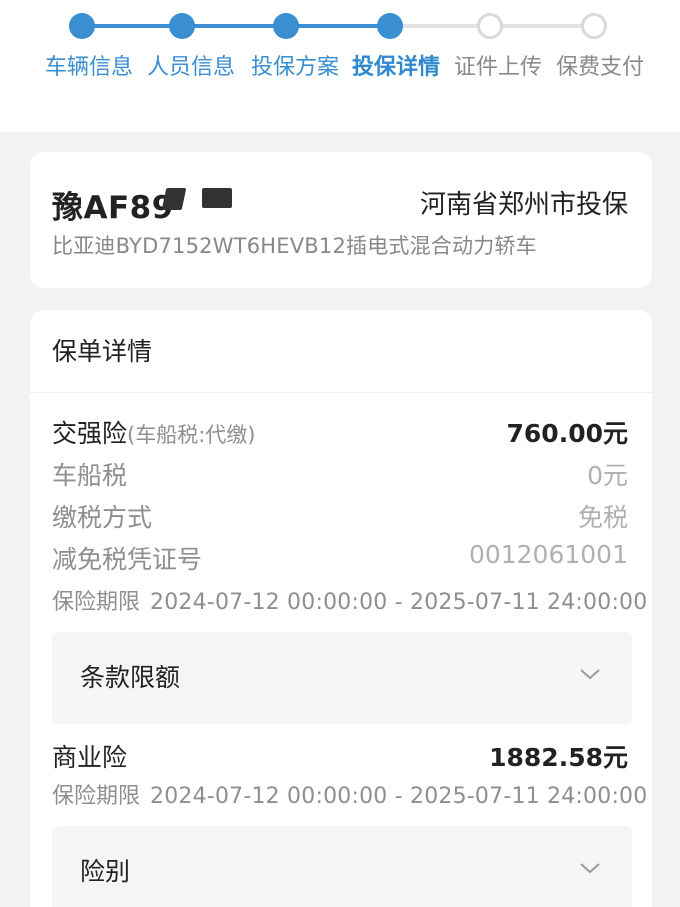  I want to click on tax-method-value: 免税, so click(602, 517).